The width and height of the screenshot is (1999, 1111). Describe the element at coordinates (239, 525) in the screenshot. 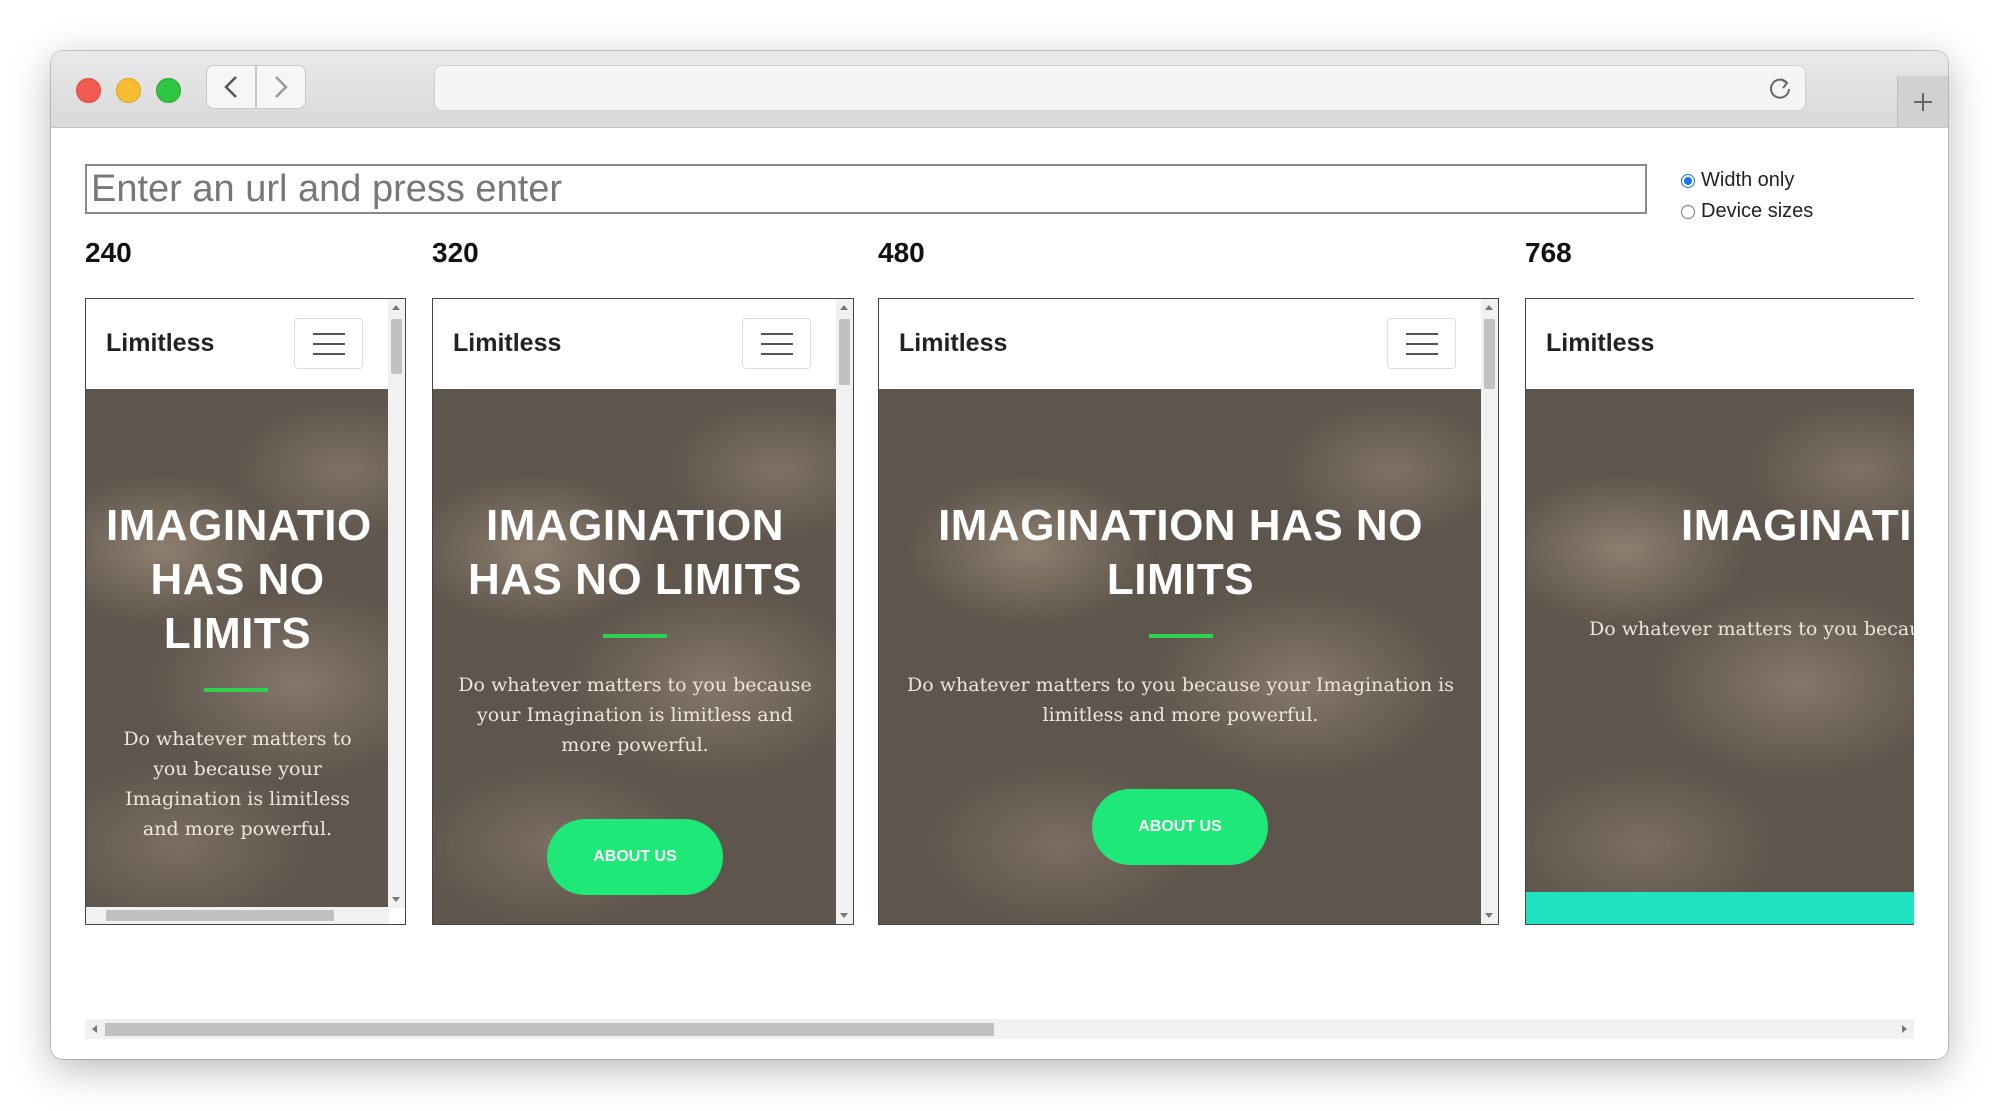

I see `hero-title: IMAGINATIO` at that location.